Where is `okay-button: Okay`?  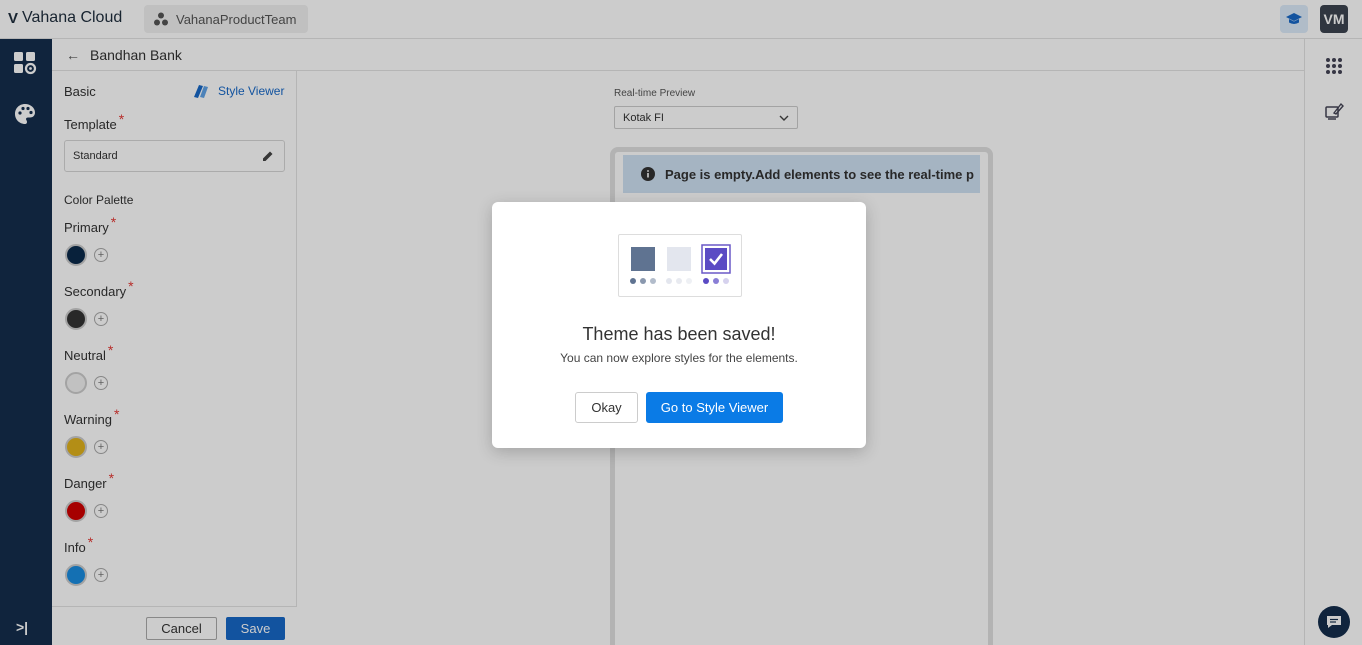
okay-button: Okay is located at coordinates (606, 407).